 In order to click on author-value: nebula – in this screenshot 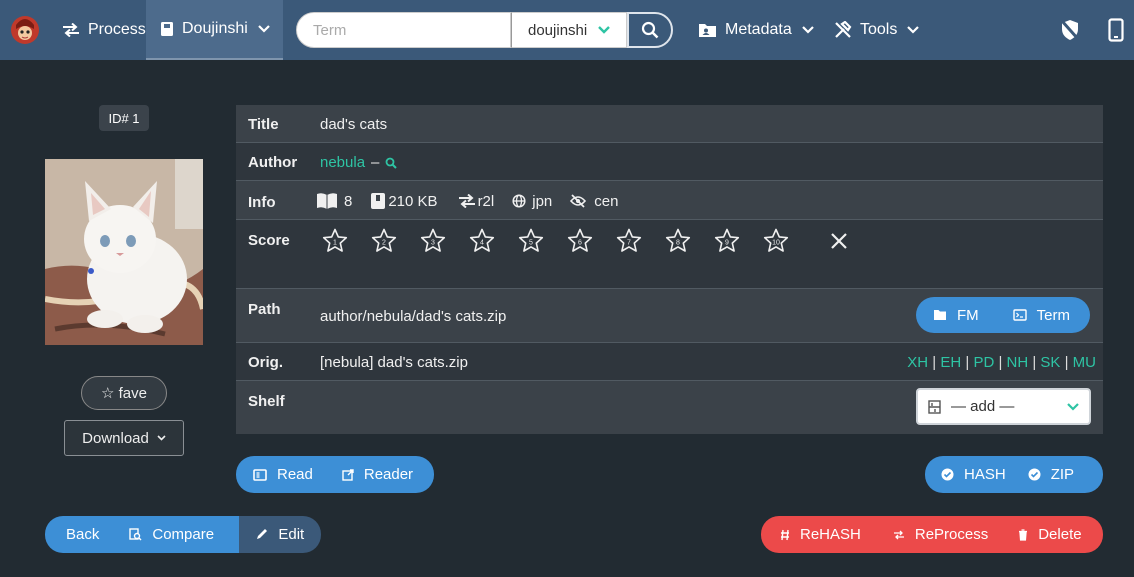, I will do `click(359, 162)`.